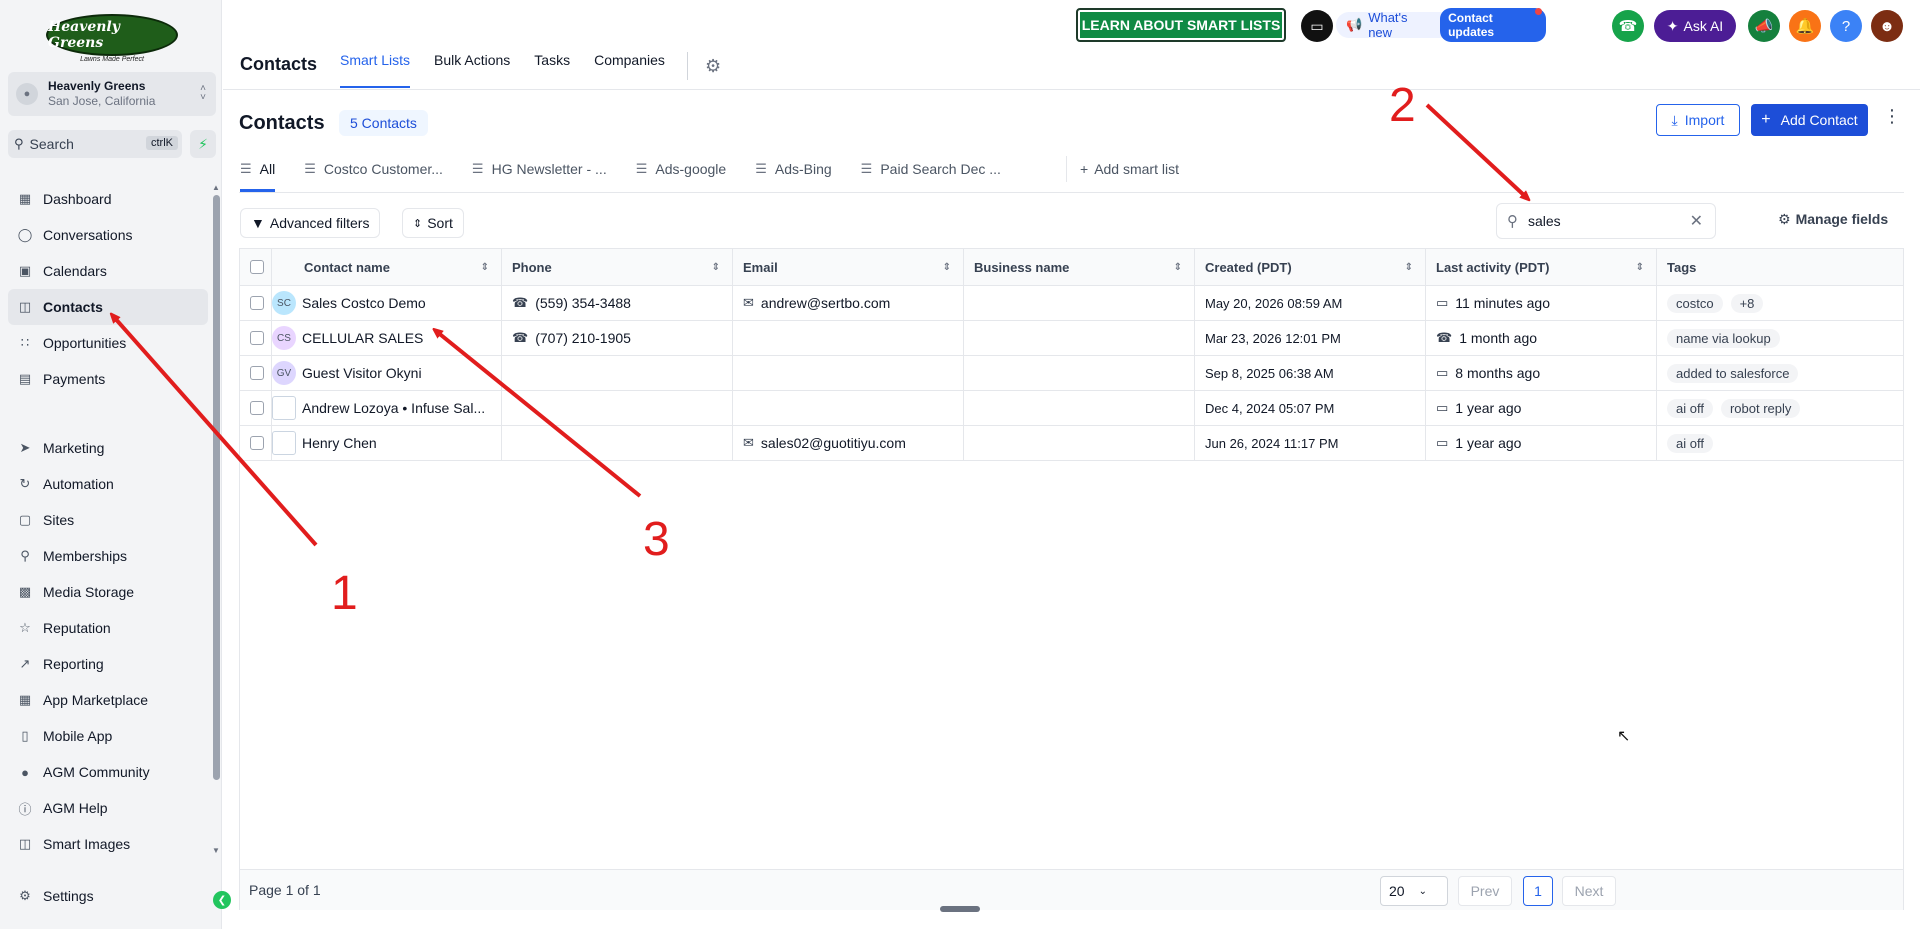 Image resolution: width=1920 pixels, height=929 pixels. I want to click on column-header-created: Created (PDT) ⇕, so click(1310, 267).